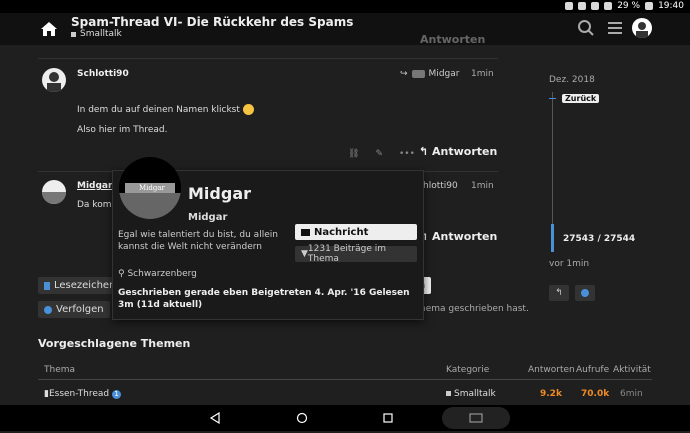 This screenshot has width=690, height=433. Describe the element at coordinates (219, 193) in the screenshot. I see `user-card-name: Midgar` at that location.